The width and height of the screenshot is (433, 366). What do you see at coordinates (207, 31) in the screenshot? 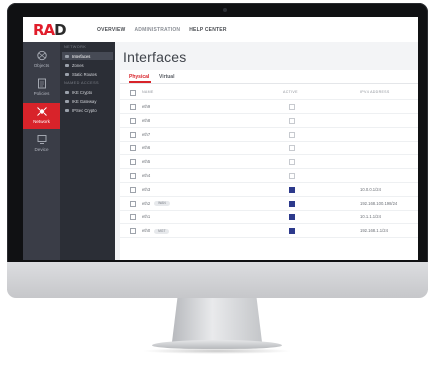
I see `nav-help-center: HELP CENTER` at bounding box center [207, 31].